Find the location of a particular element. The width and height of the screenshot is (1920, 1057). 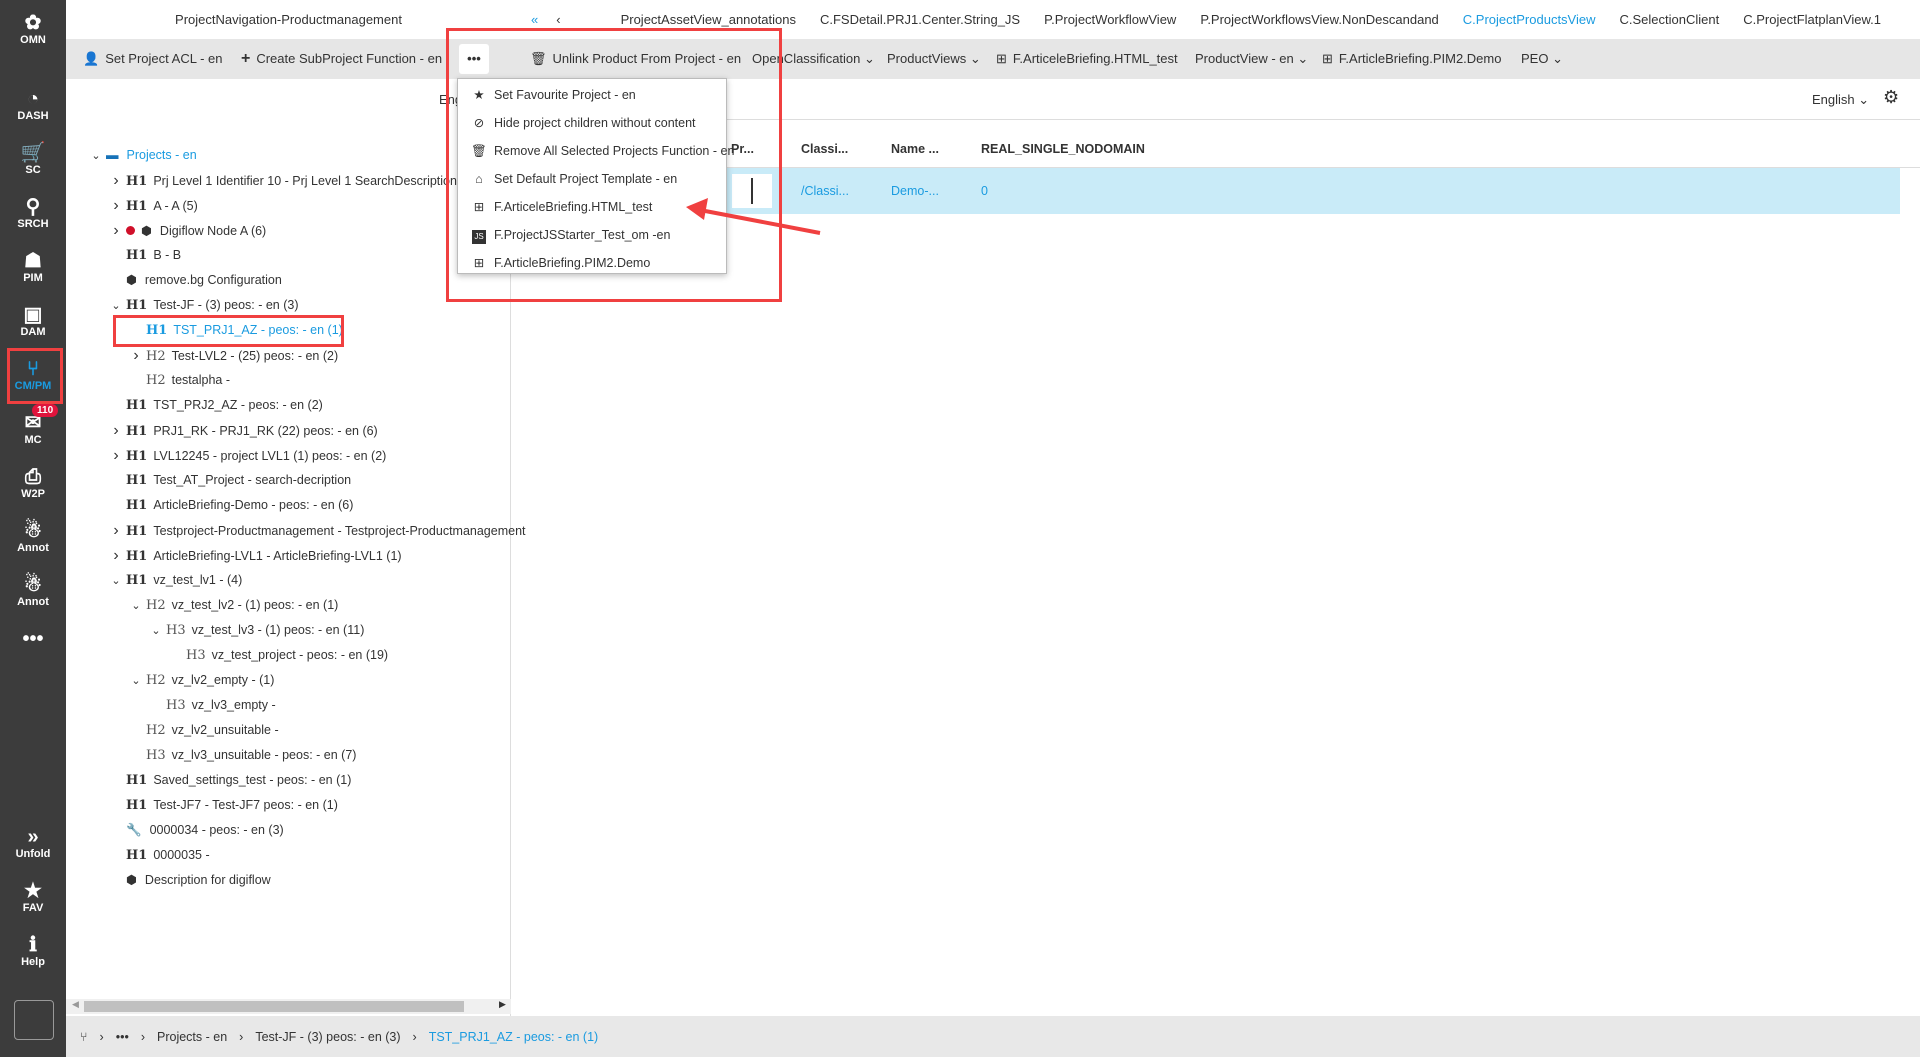

tree-item: ⬢ remove.bg Configuration is located at coordinates (194, 280).